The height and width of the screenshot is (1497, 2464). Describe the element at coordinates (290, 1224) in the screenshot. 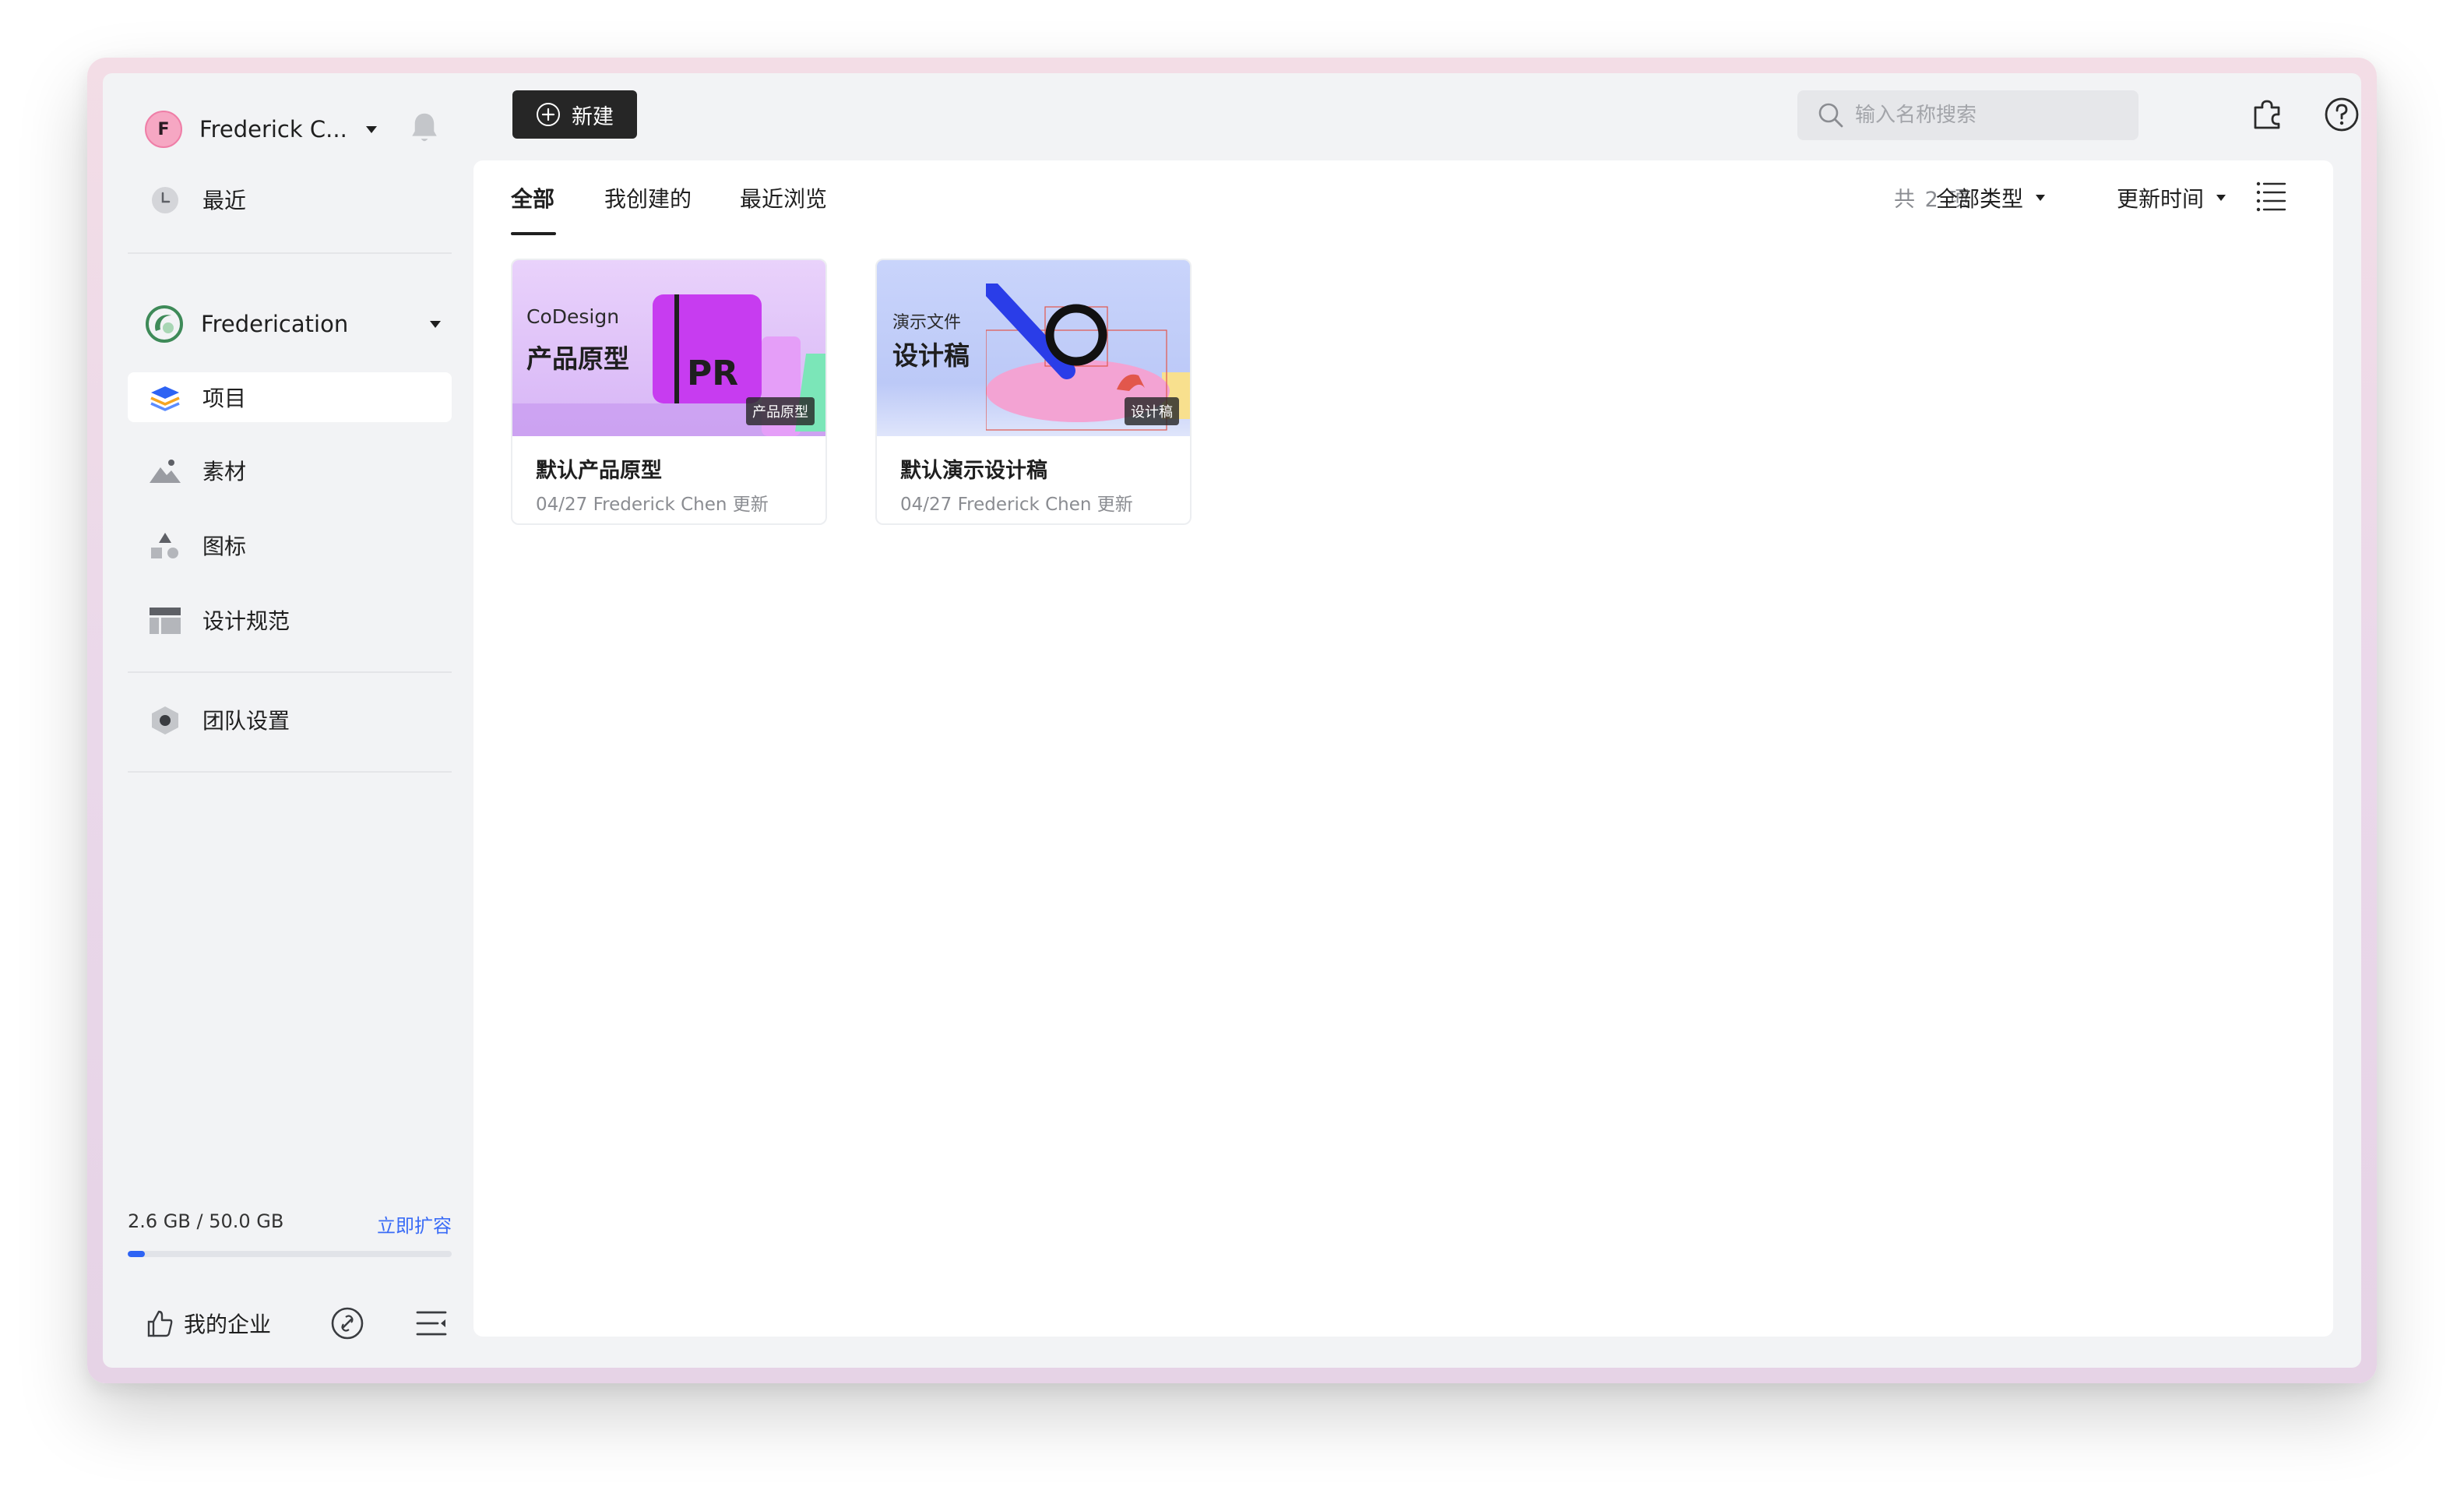

I see `storage-info: 2.6 GB / 50.0 GB 立即扩容` at that location.